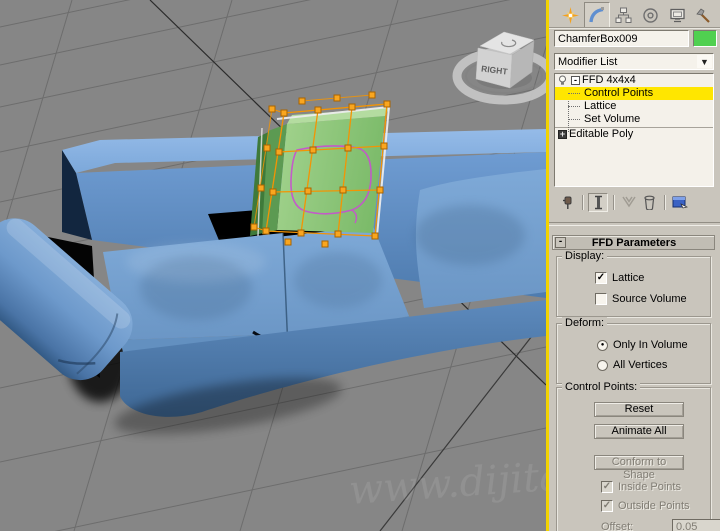 The height and width of the screenshot is (531, 720). Describe the element at coordinates (639, 468) in the screenshot. I see `conform-to-shape-button: Conform to Shape` at that location.